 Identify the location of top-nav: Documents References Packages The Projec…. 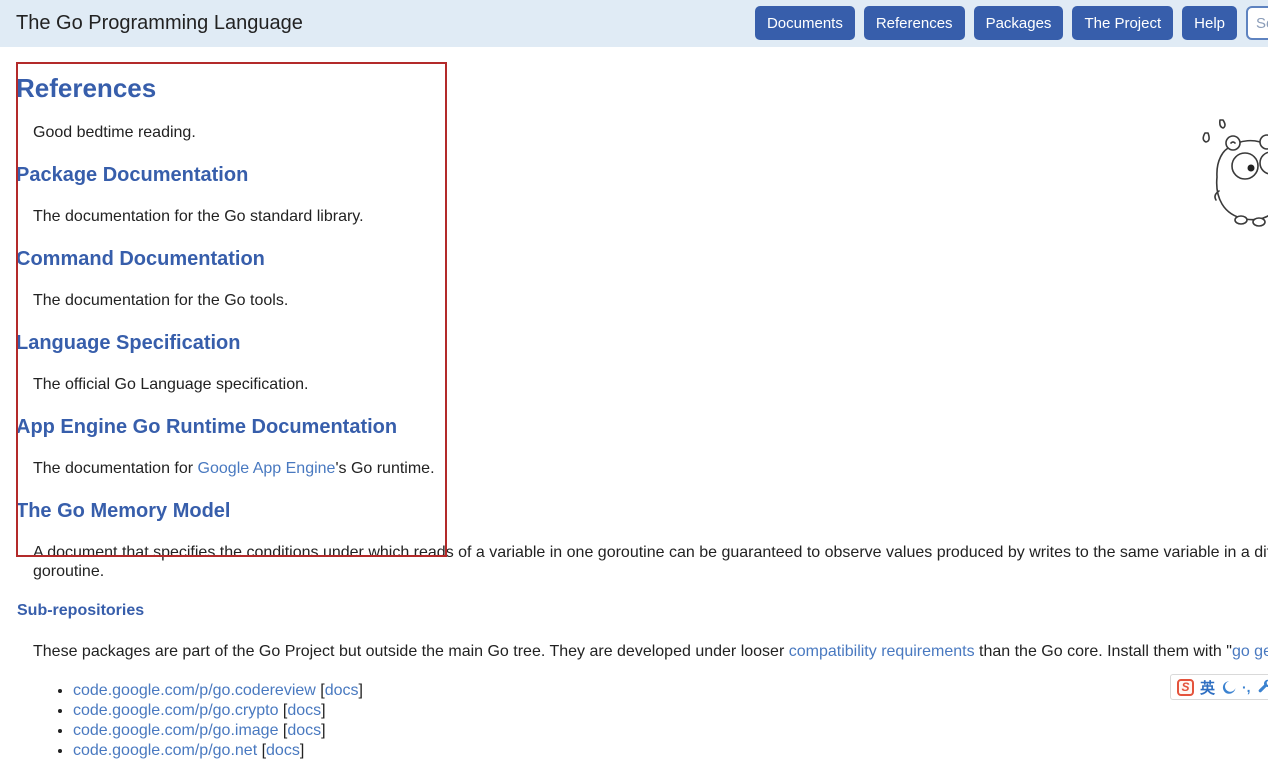
(1011, 23).